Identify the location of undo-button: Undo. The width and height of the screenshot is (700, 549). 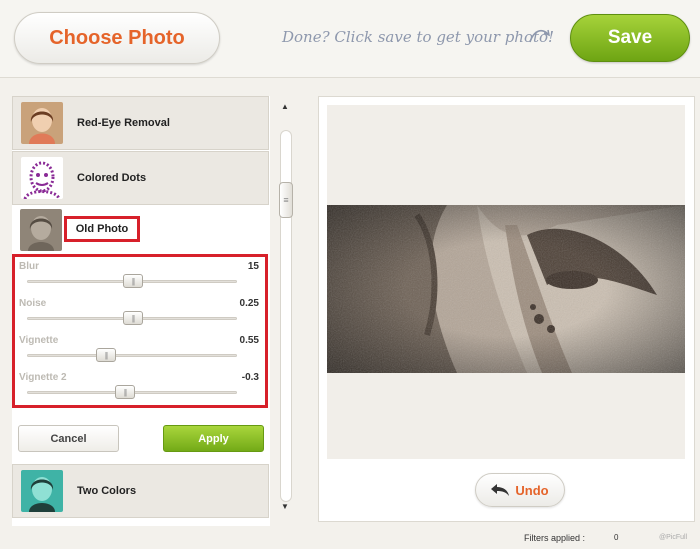
(520, 490).